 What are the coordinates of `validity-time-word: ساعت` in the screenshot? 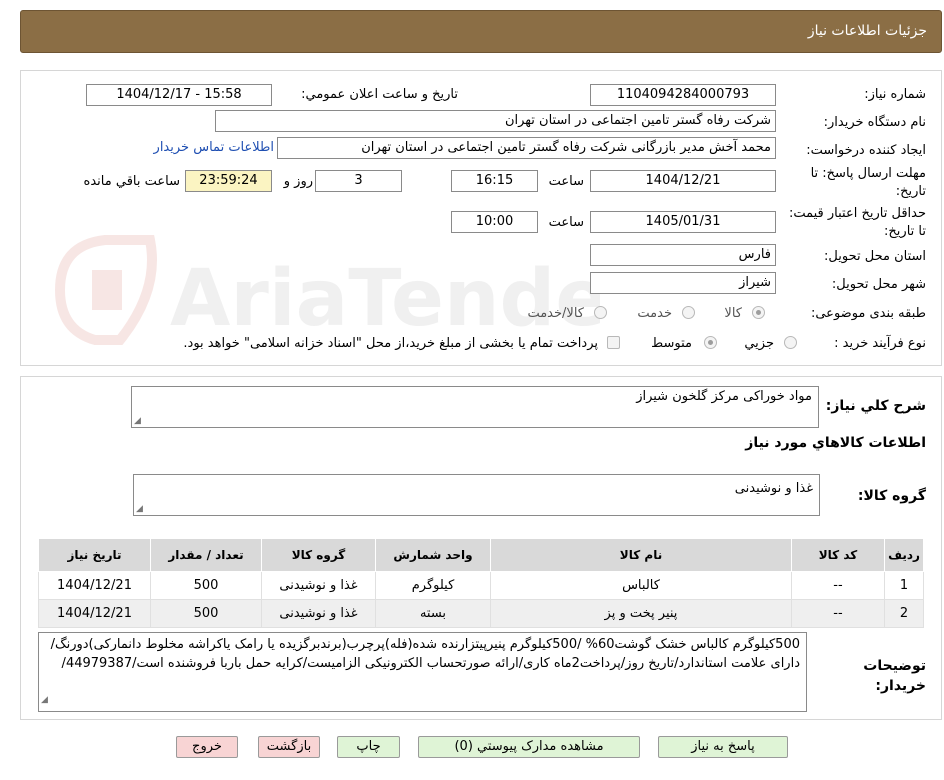 It's located at (566, 222).